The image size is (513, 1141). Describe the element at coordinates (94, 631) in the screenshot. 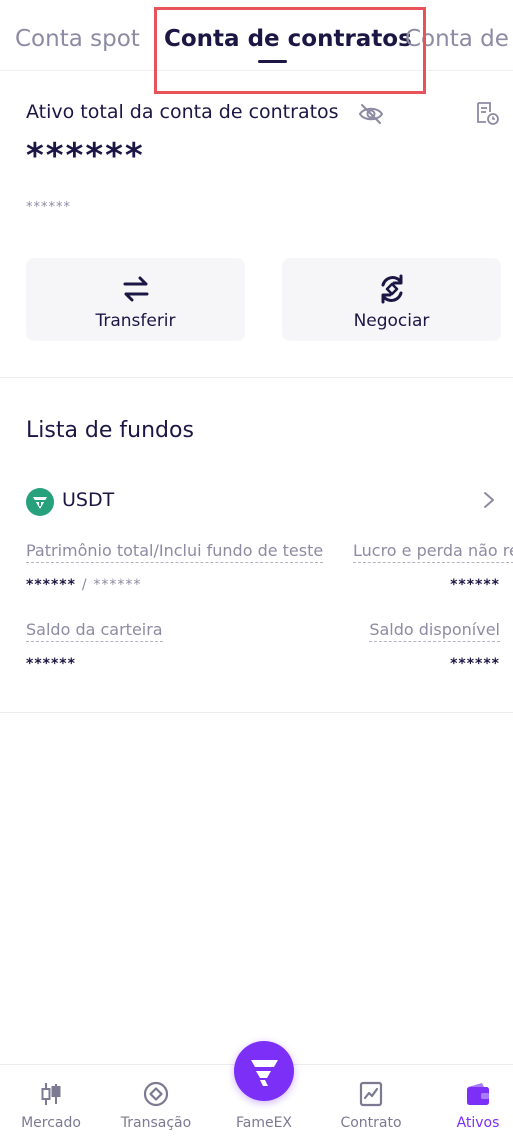

I see `wallet-balance-label: Saldo da carteira` at that location.